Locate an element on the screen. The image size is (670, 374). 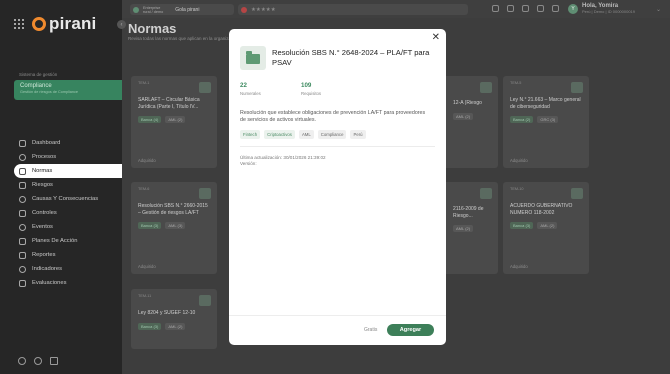
tag-chip: Criptoactivos is located at coordinates (279, 134).